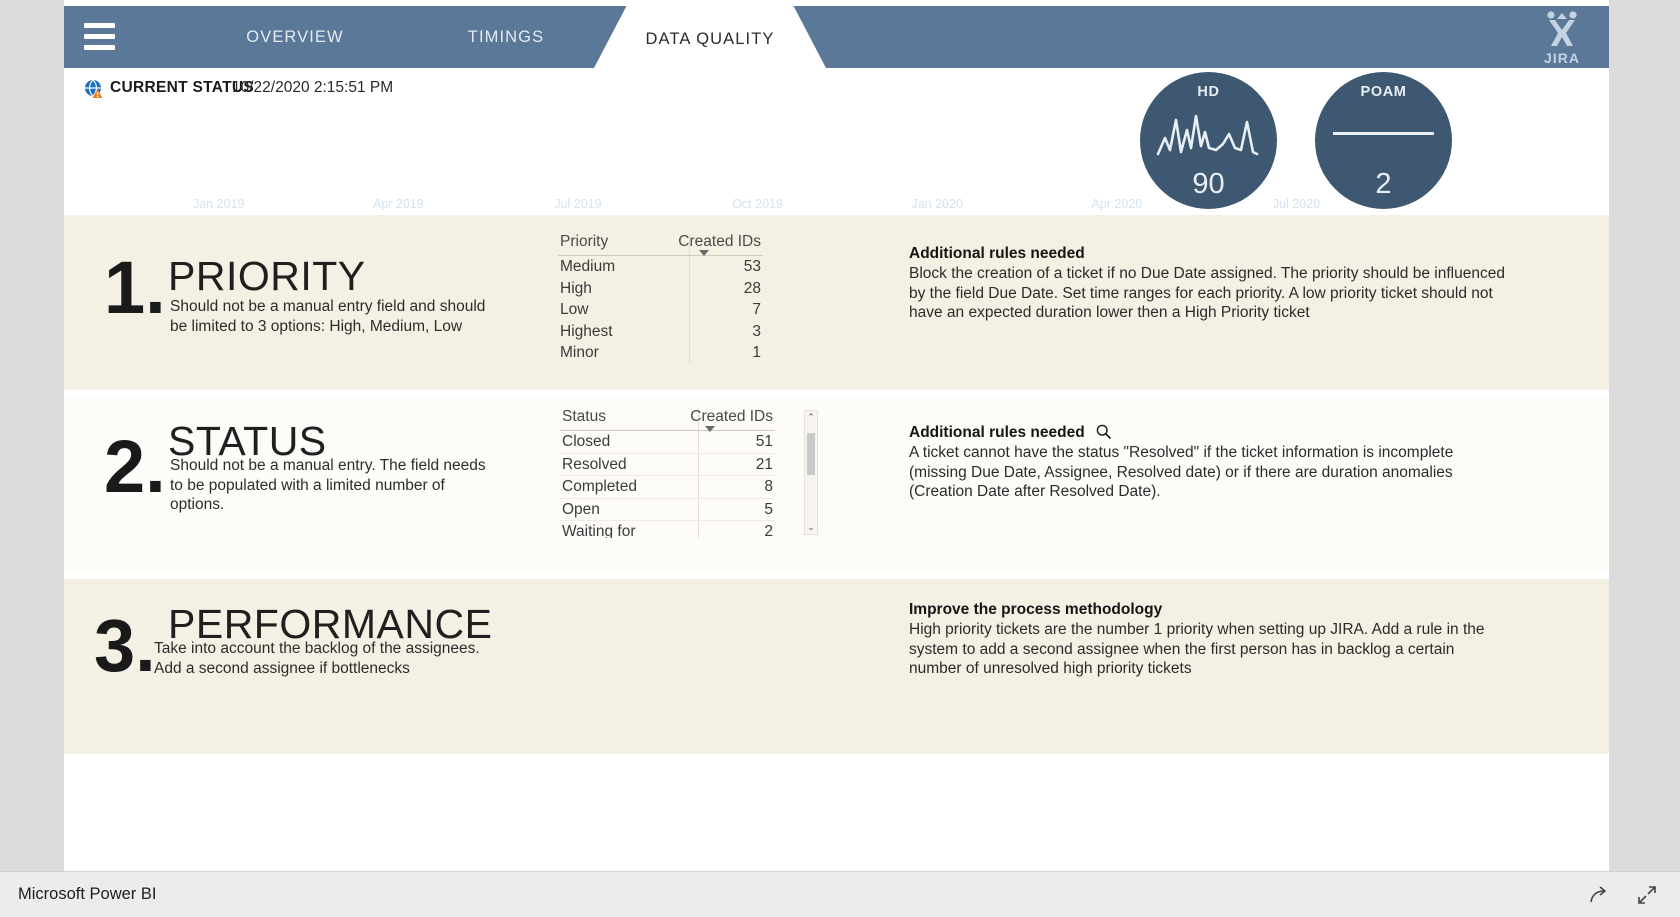  I want to click on table-cell-value: 21, so click(764, 464).